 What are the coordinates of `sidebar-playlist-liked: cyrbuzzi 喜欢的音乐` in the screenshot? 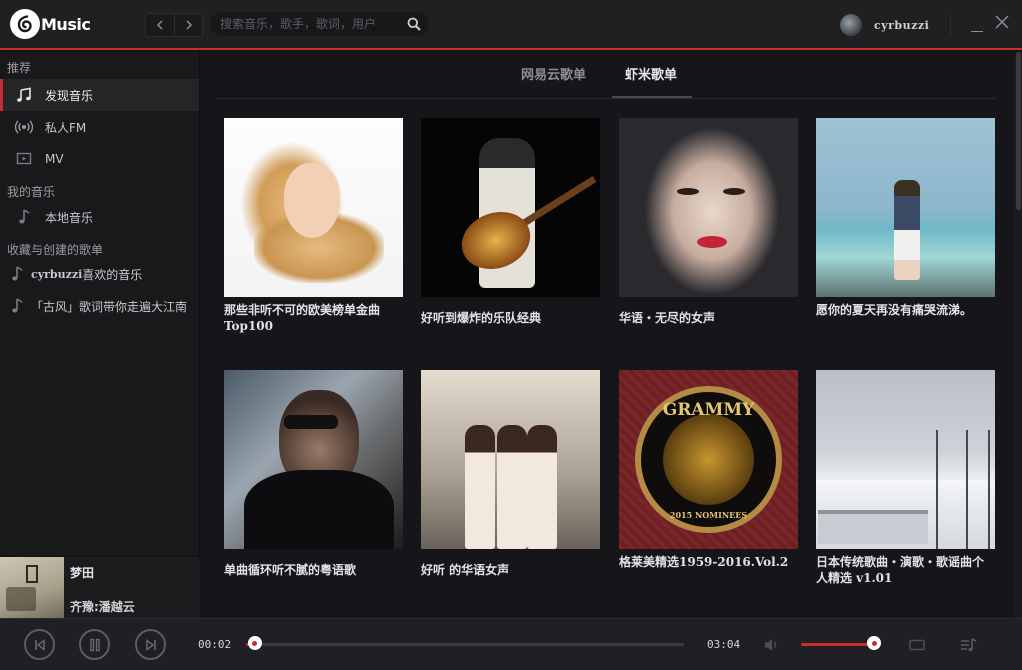 It's located at (99, 274).